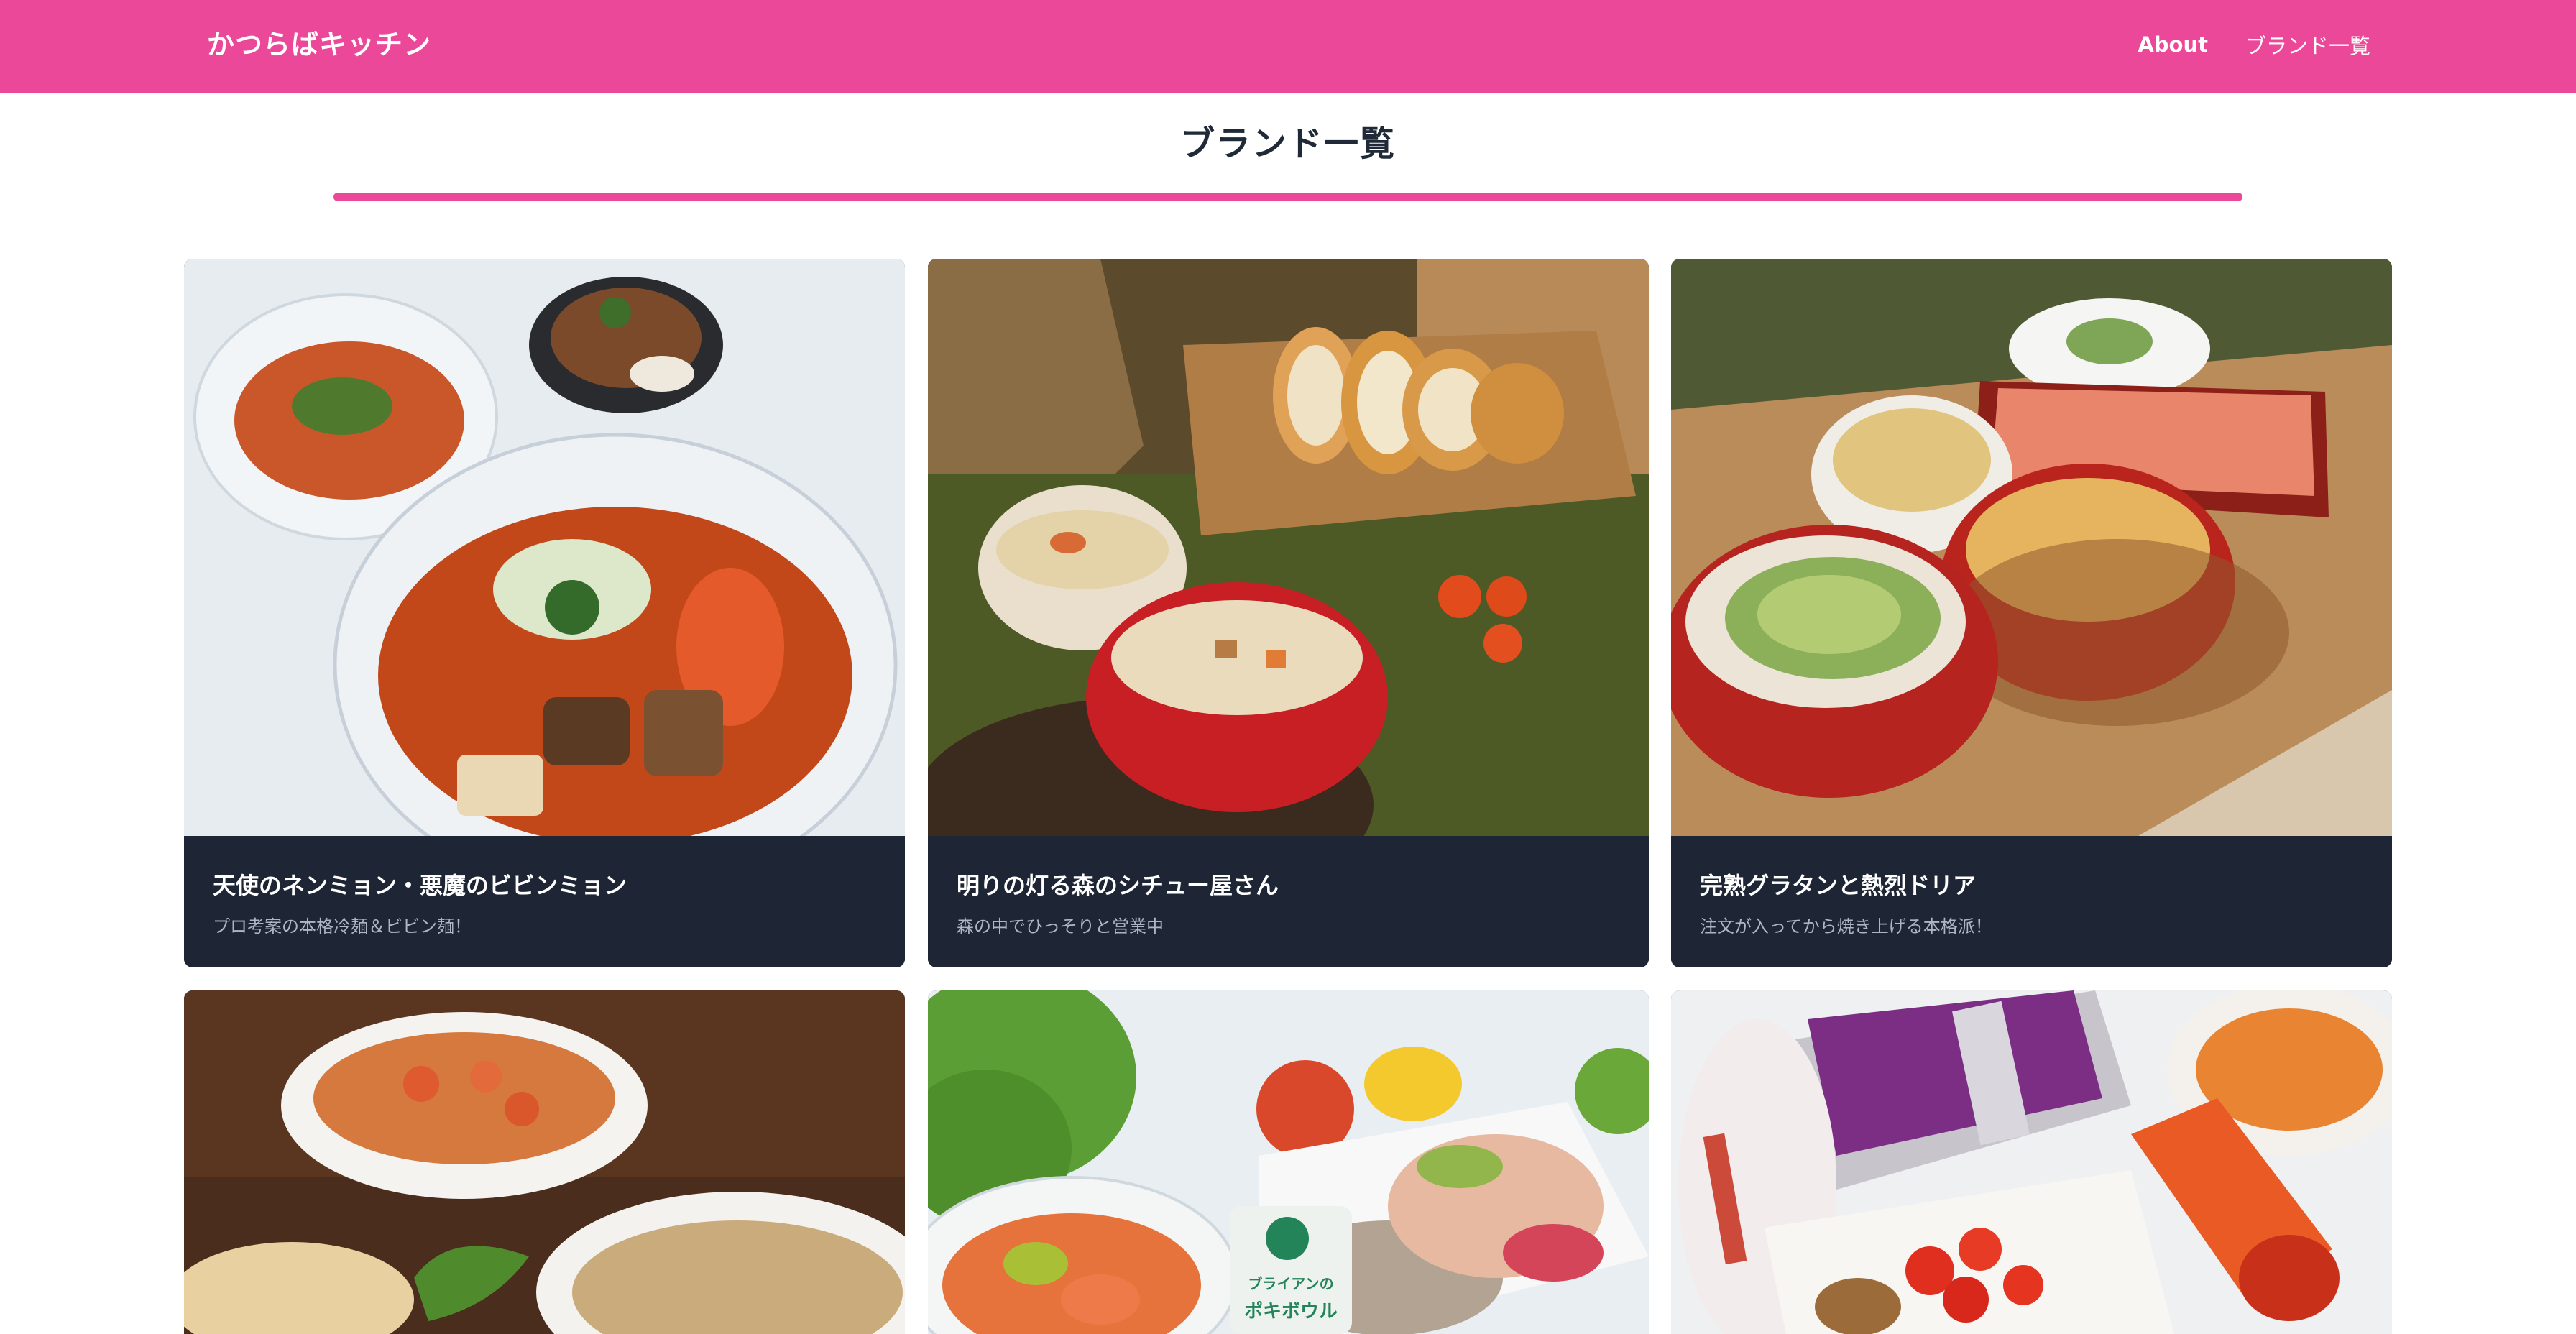 This screenshot has height=1334, width=2576. I want to click on brand-name: 明りの灯る森のシチュー屋さん, so click(1118, 885).